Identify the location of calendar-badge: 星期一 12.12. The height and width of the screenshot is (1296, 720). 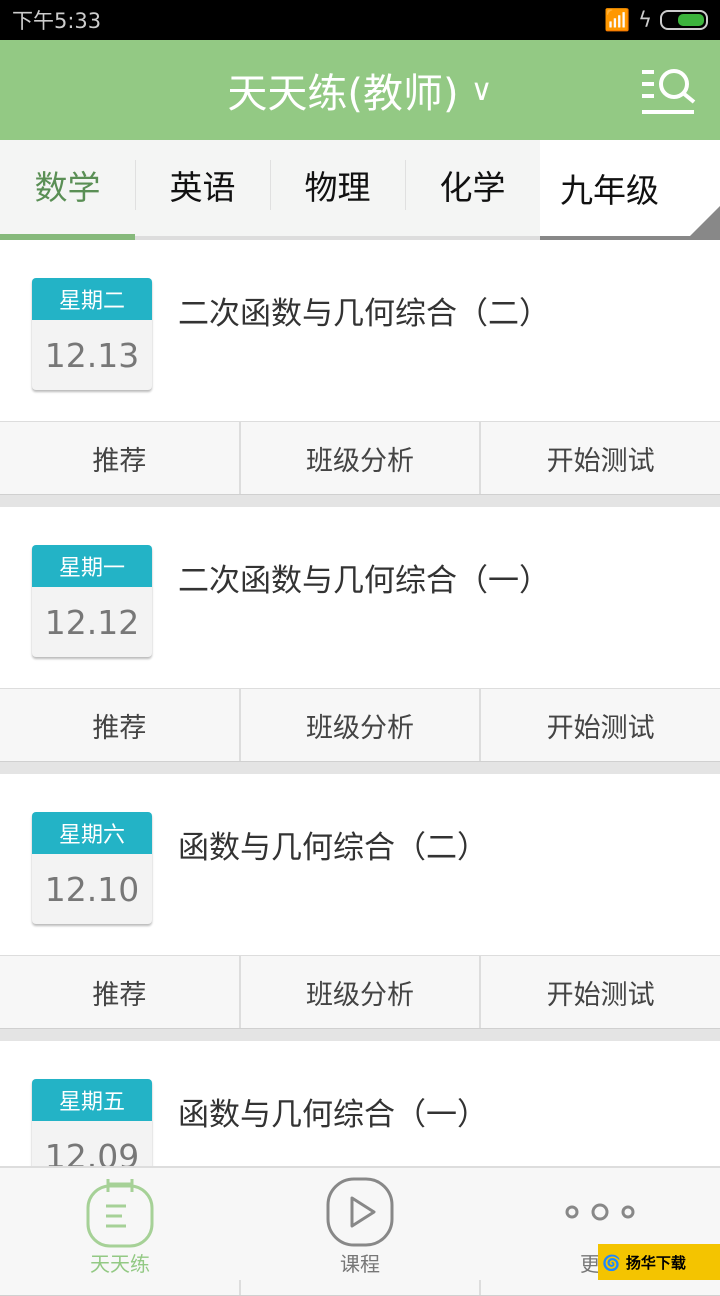
(92, 601).